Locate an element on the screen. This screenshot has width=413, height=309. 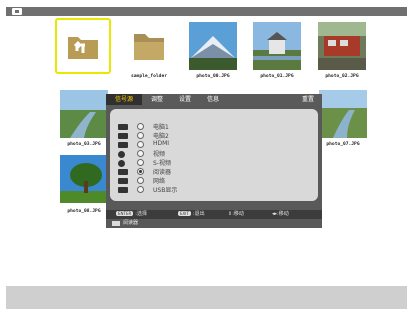
folder-icon is located at coordinates (149, 47).